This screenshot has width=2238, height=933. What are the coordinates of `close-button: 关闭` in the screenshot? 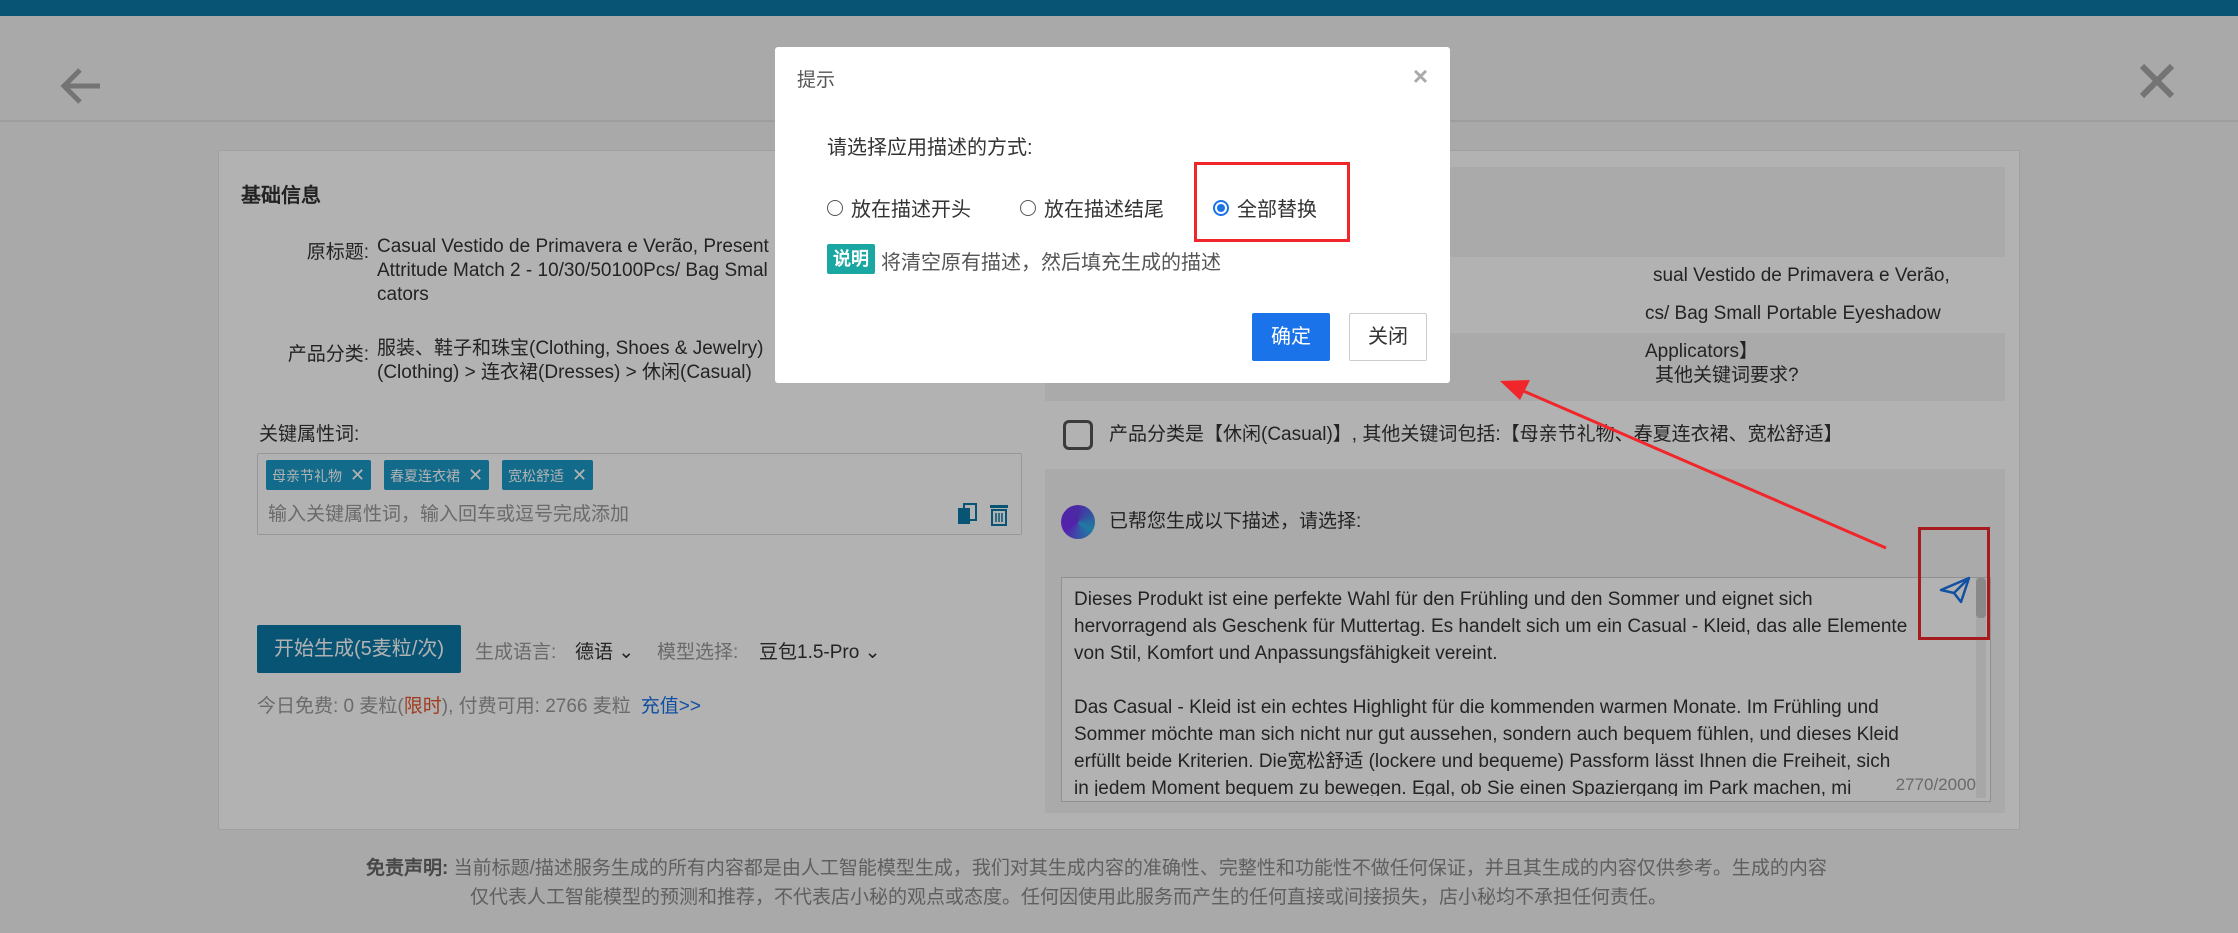 It's located at (1388, 337).